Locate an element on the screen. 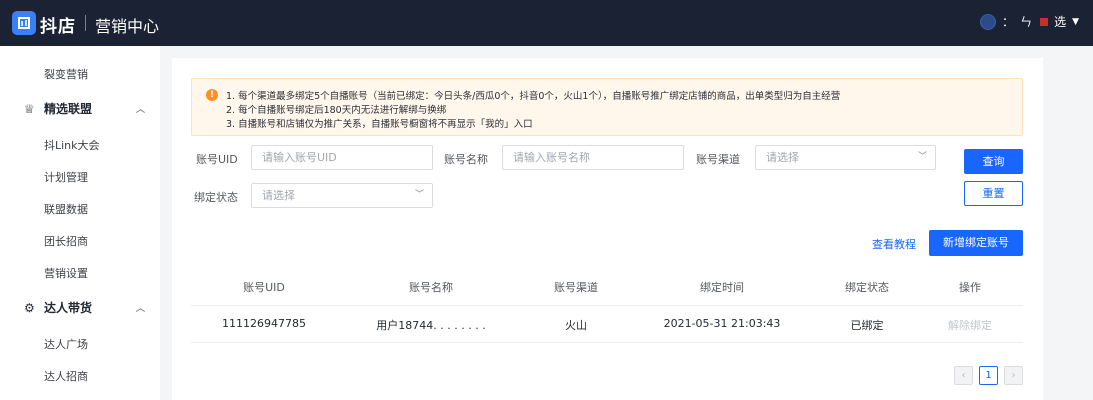 This screenshot has width=1093, height=400. tutorial-link: 查看教程 is located at coordinates (894, 244).